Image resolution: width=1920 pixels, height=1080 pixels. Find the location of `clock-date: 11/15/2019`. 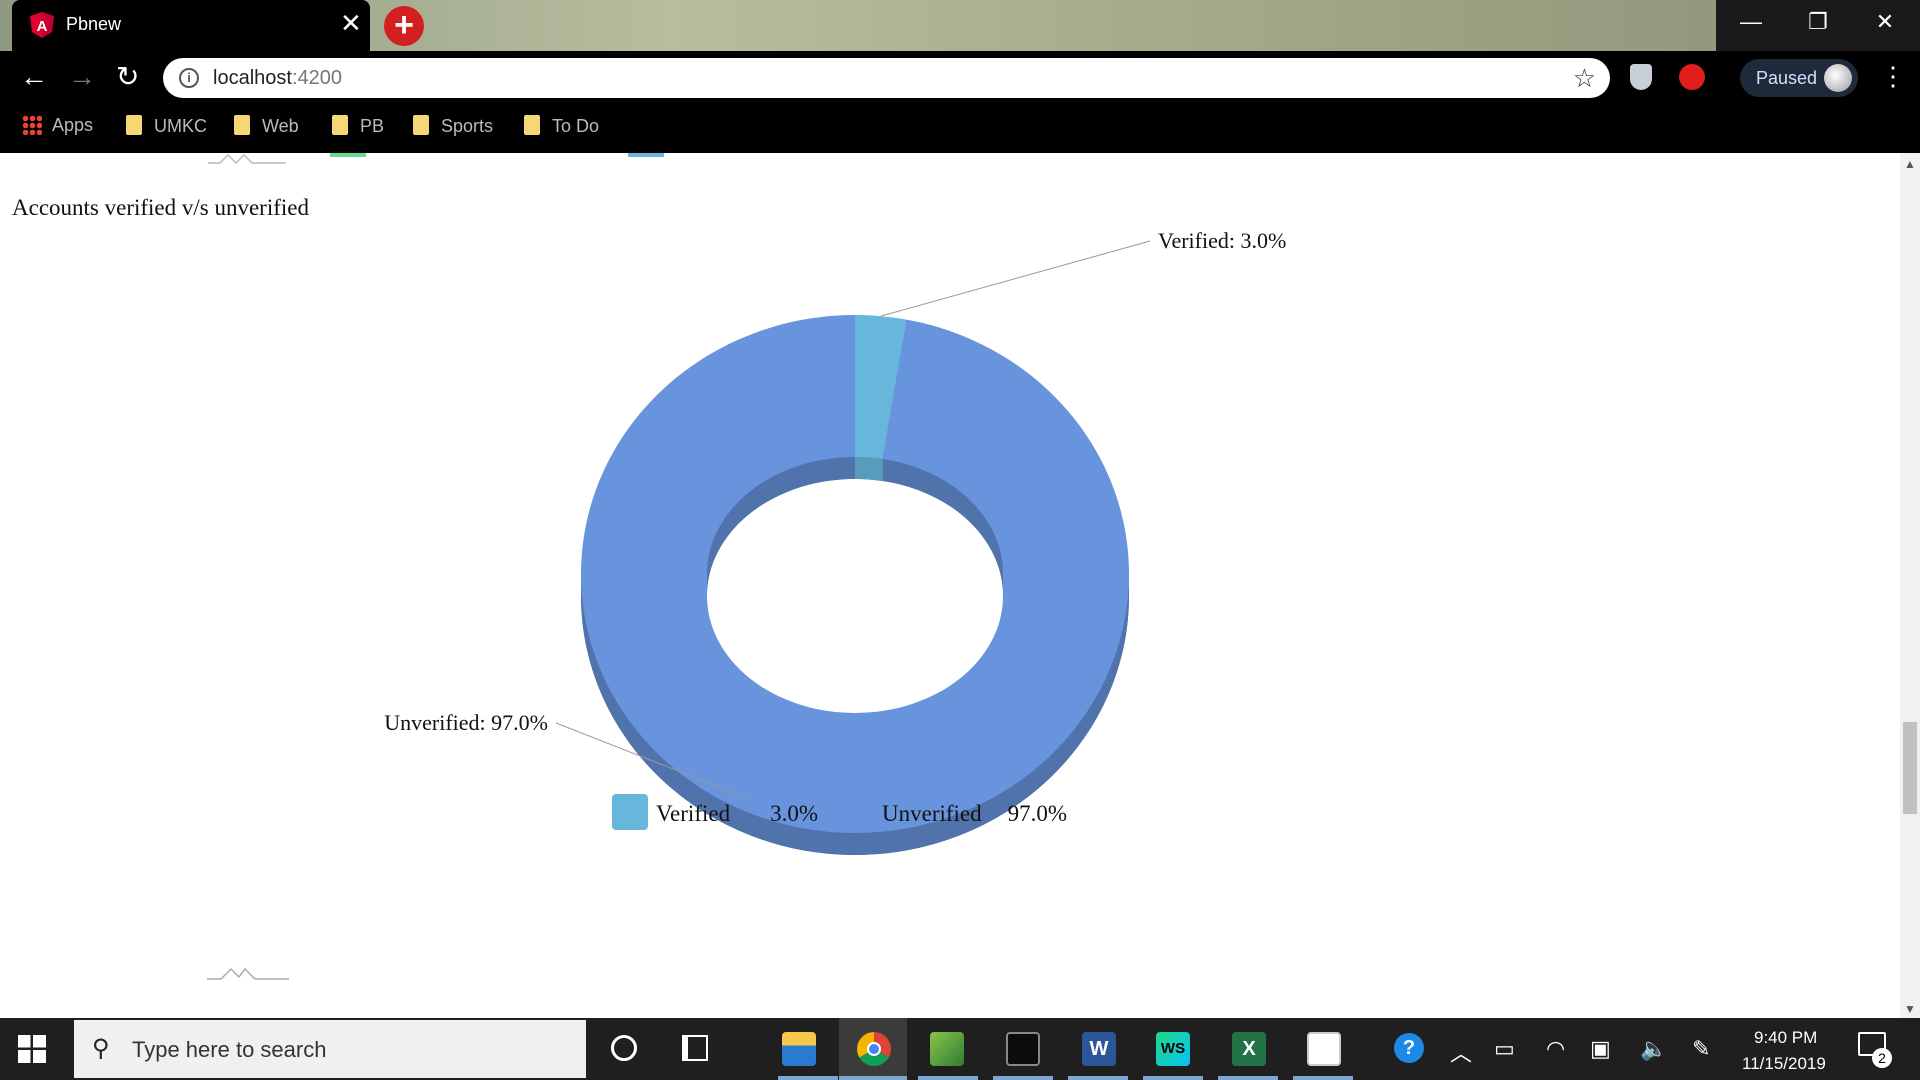

clock-date: 11/15/2019 is located at coordinates (1784, 1064).